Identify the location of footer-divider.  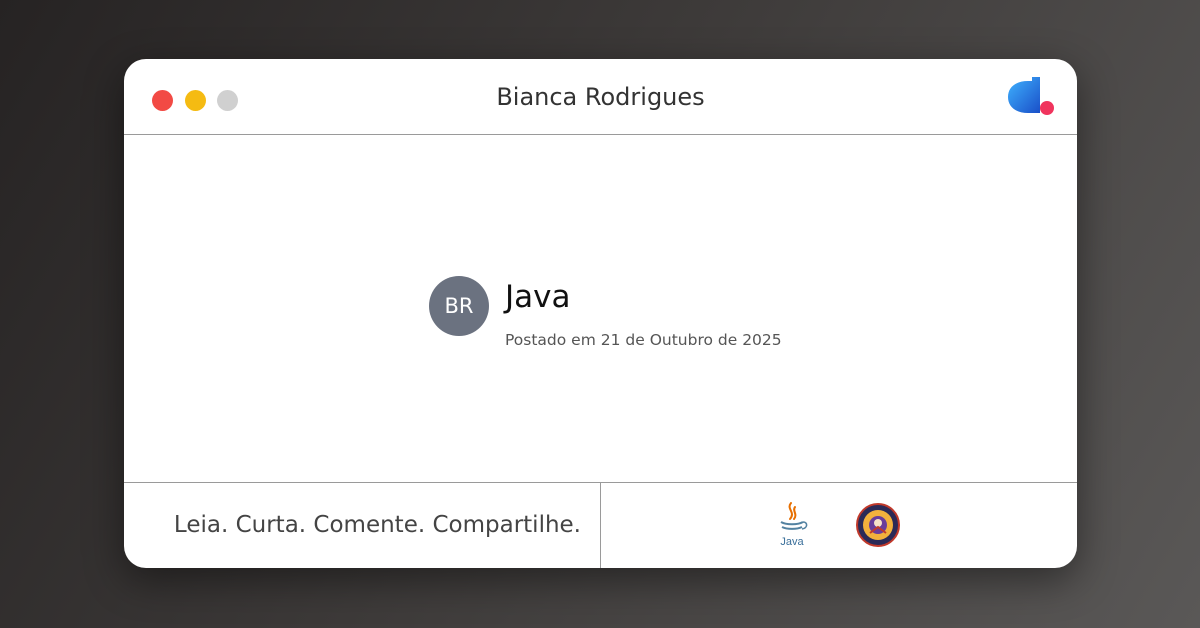
(600, 525).